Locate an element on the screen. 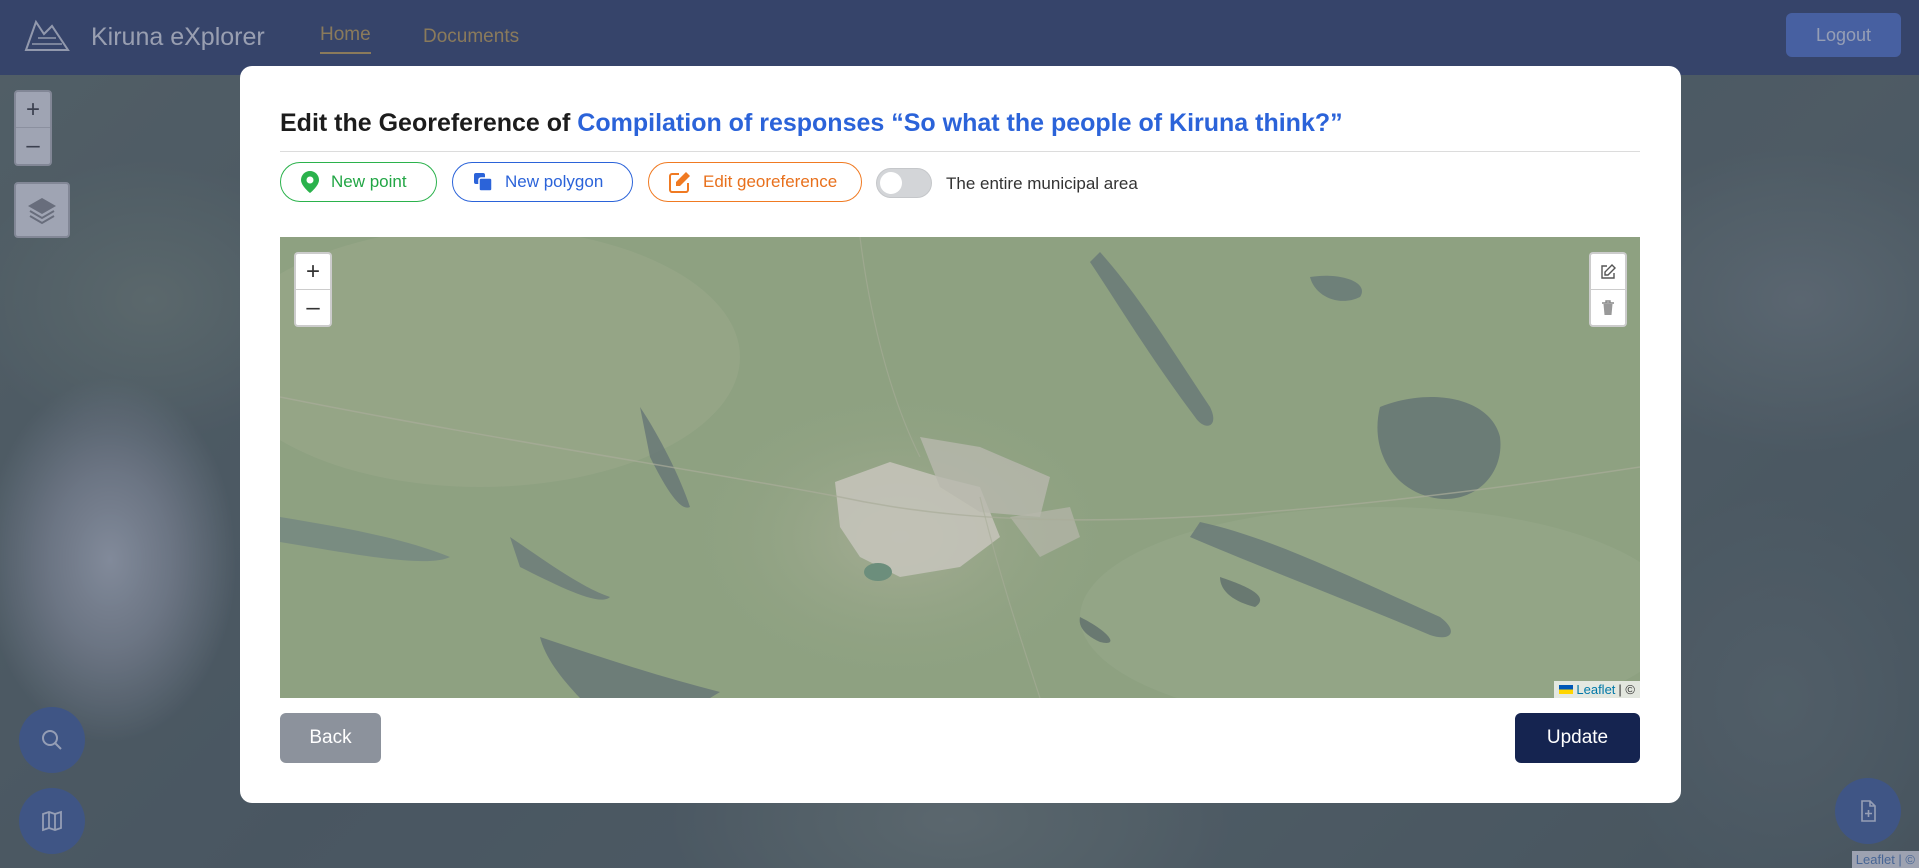 The image size is (1919, 868). map-attribution: Leaflet | © is located at coordinates (1597, 689).